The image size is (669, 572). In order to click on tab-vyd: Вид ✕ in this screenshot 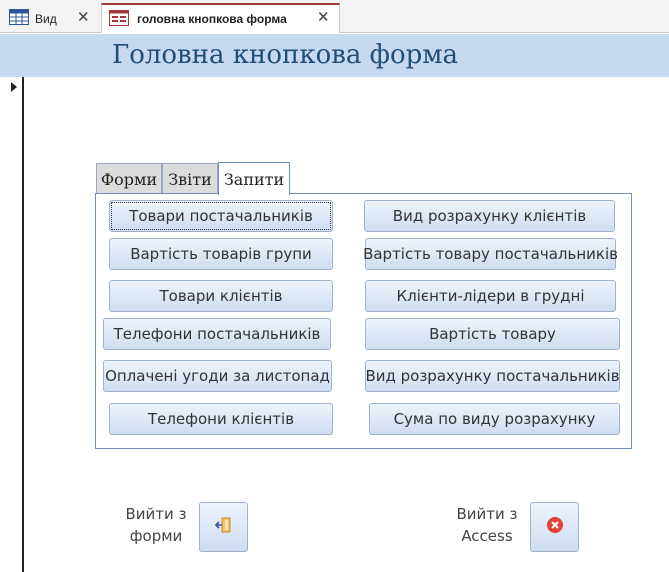, I will do `click(50, 18)`.